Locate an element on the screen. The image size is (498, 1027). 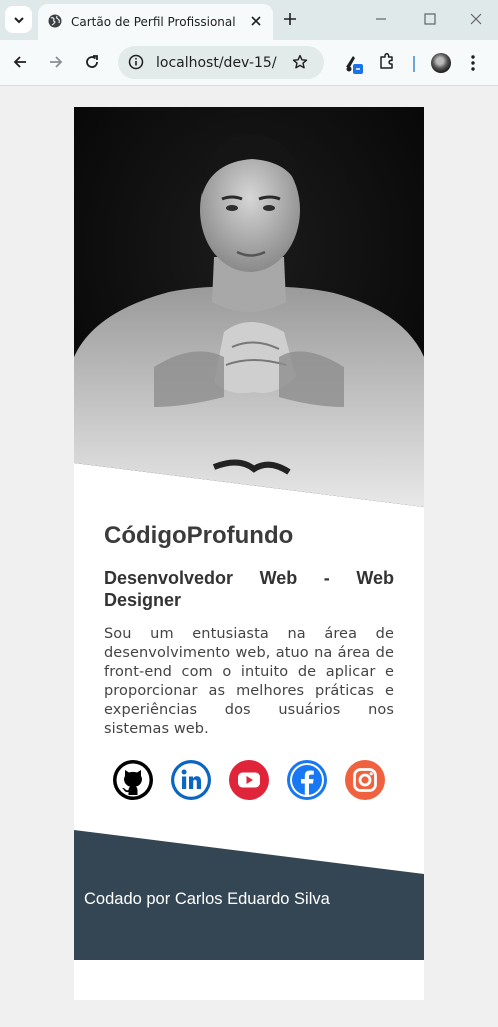
facebook-link is located at coordinates (307, 780).